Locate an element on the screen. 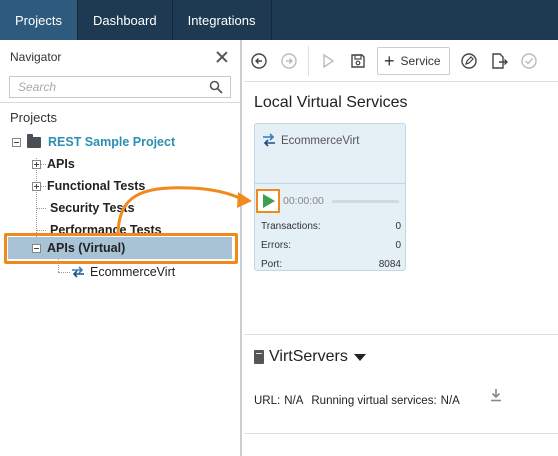  card-progress-bar is located at coordinates (365, 201).